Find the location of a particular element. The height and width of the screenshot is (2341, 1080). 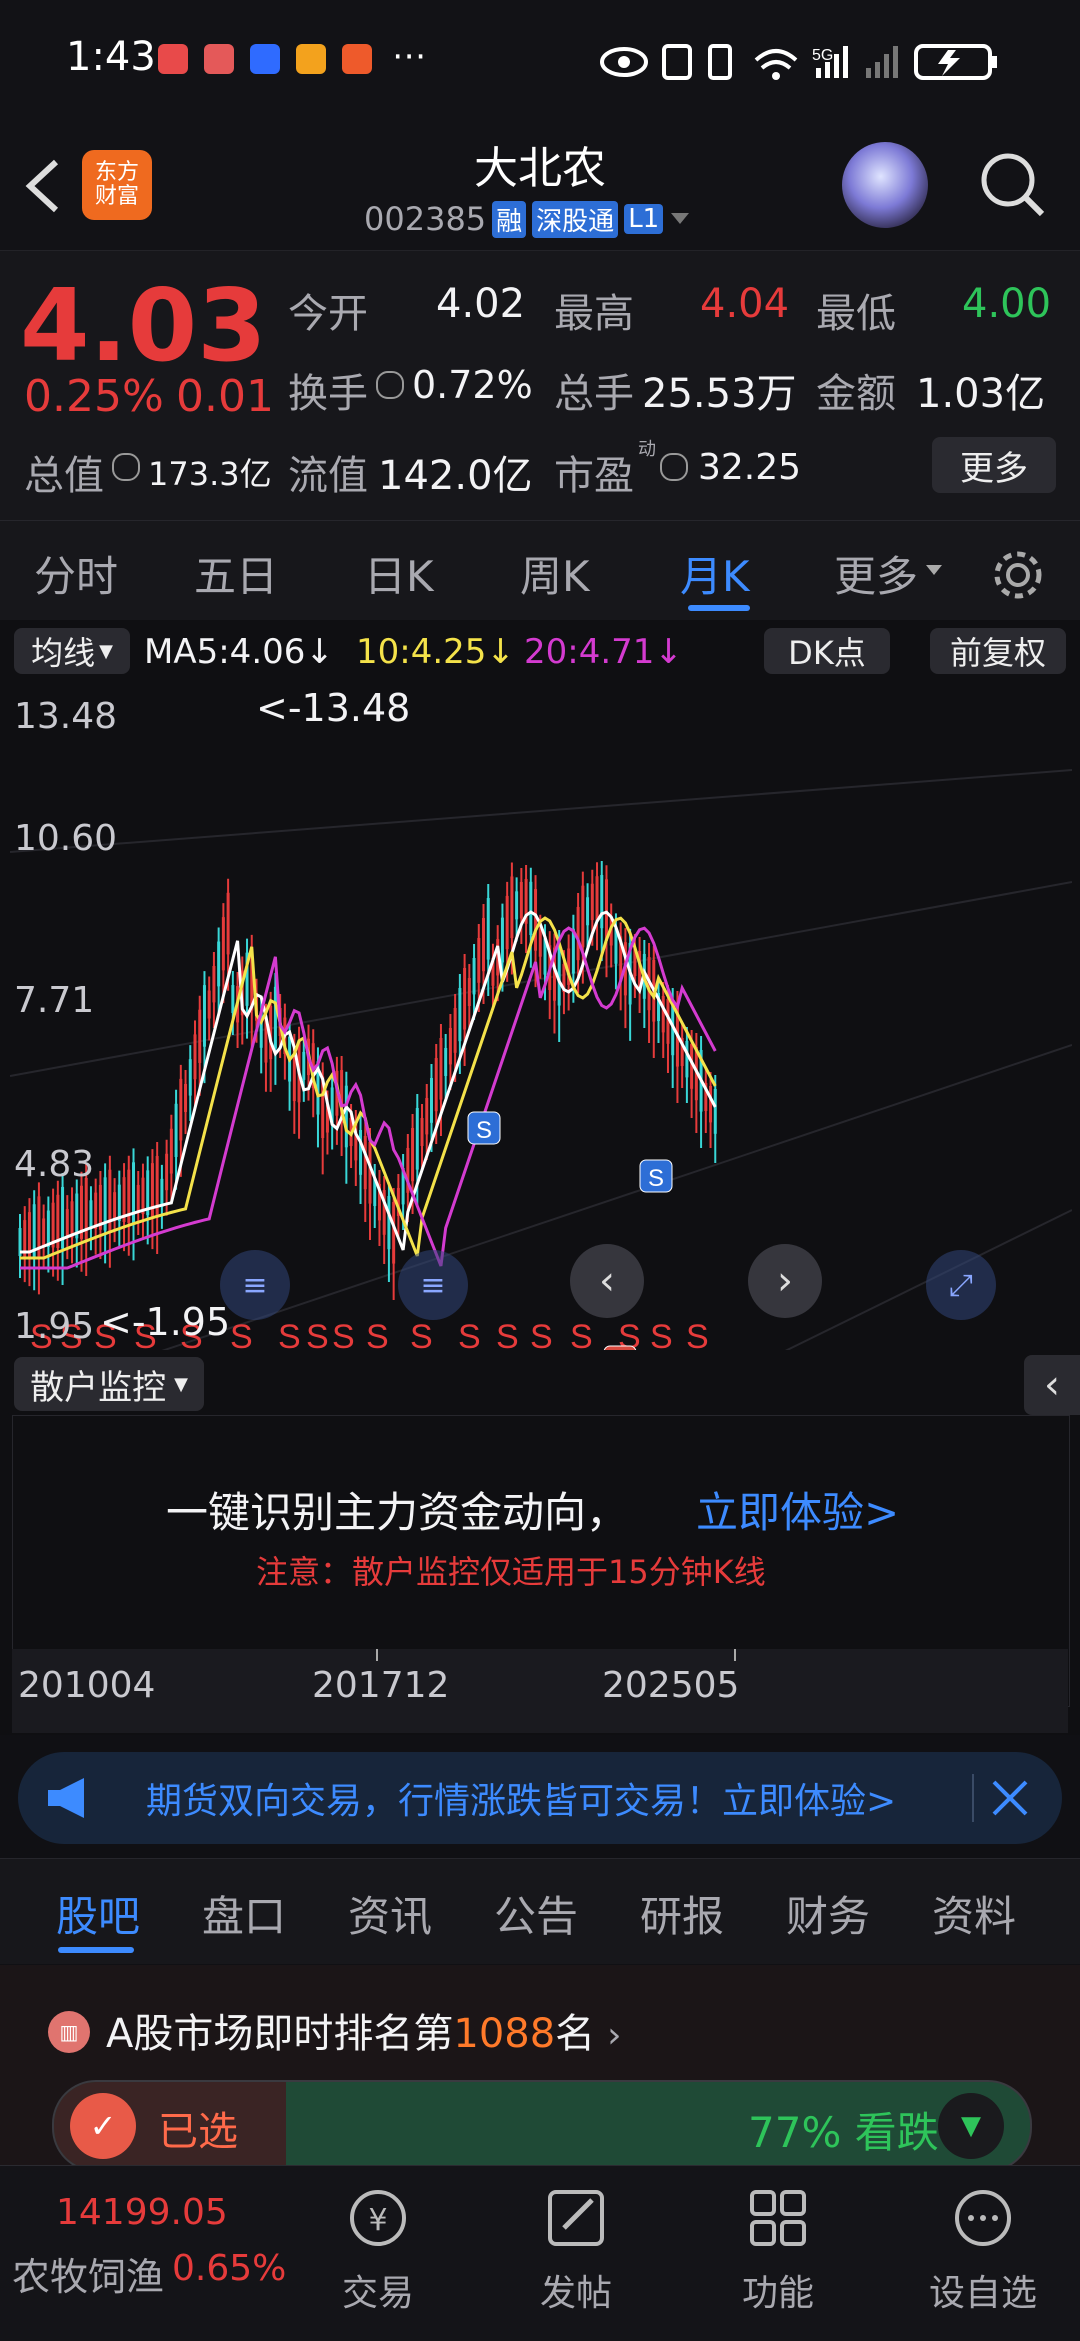

active-tab-indicator is located at coordinates (719, 608).